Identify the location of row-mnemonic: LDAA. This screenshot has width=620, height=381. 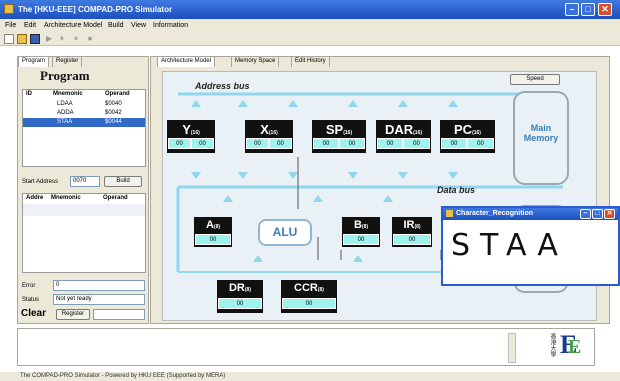
(65, 104).